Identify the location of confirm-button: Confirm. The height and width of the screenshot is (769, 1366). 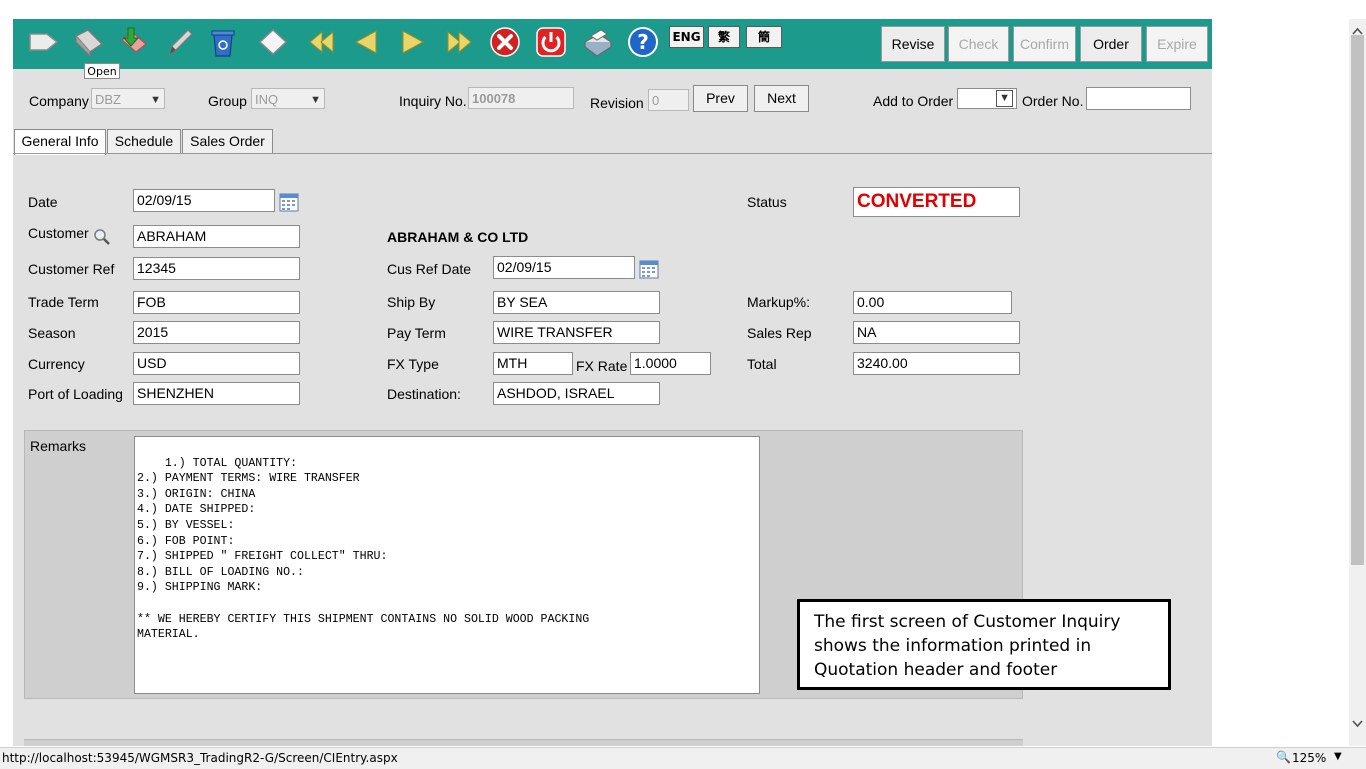
(1044, 44).